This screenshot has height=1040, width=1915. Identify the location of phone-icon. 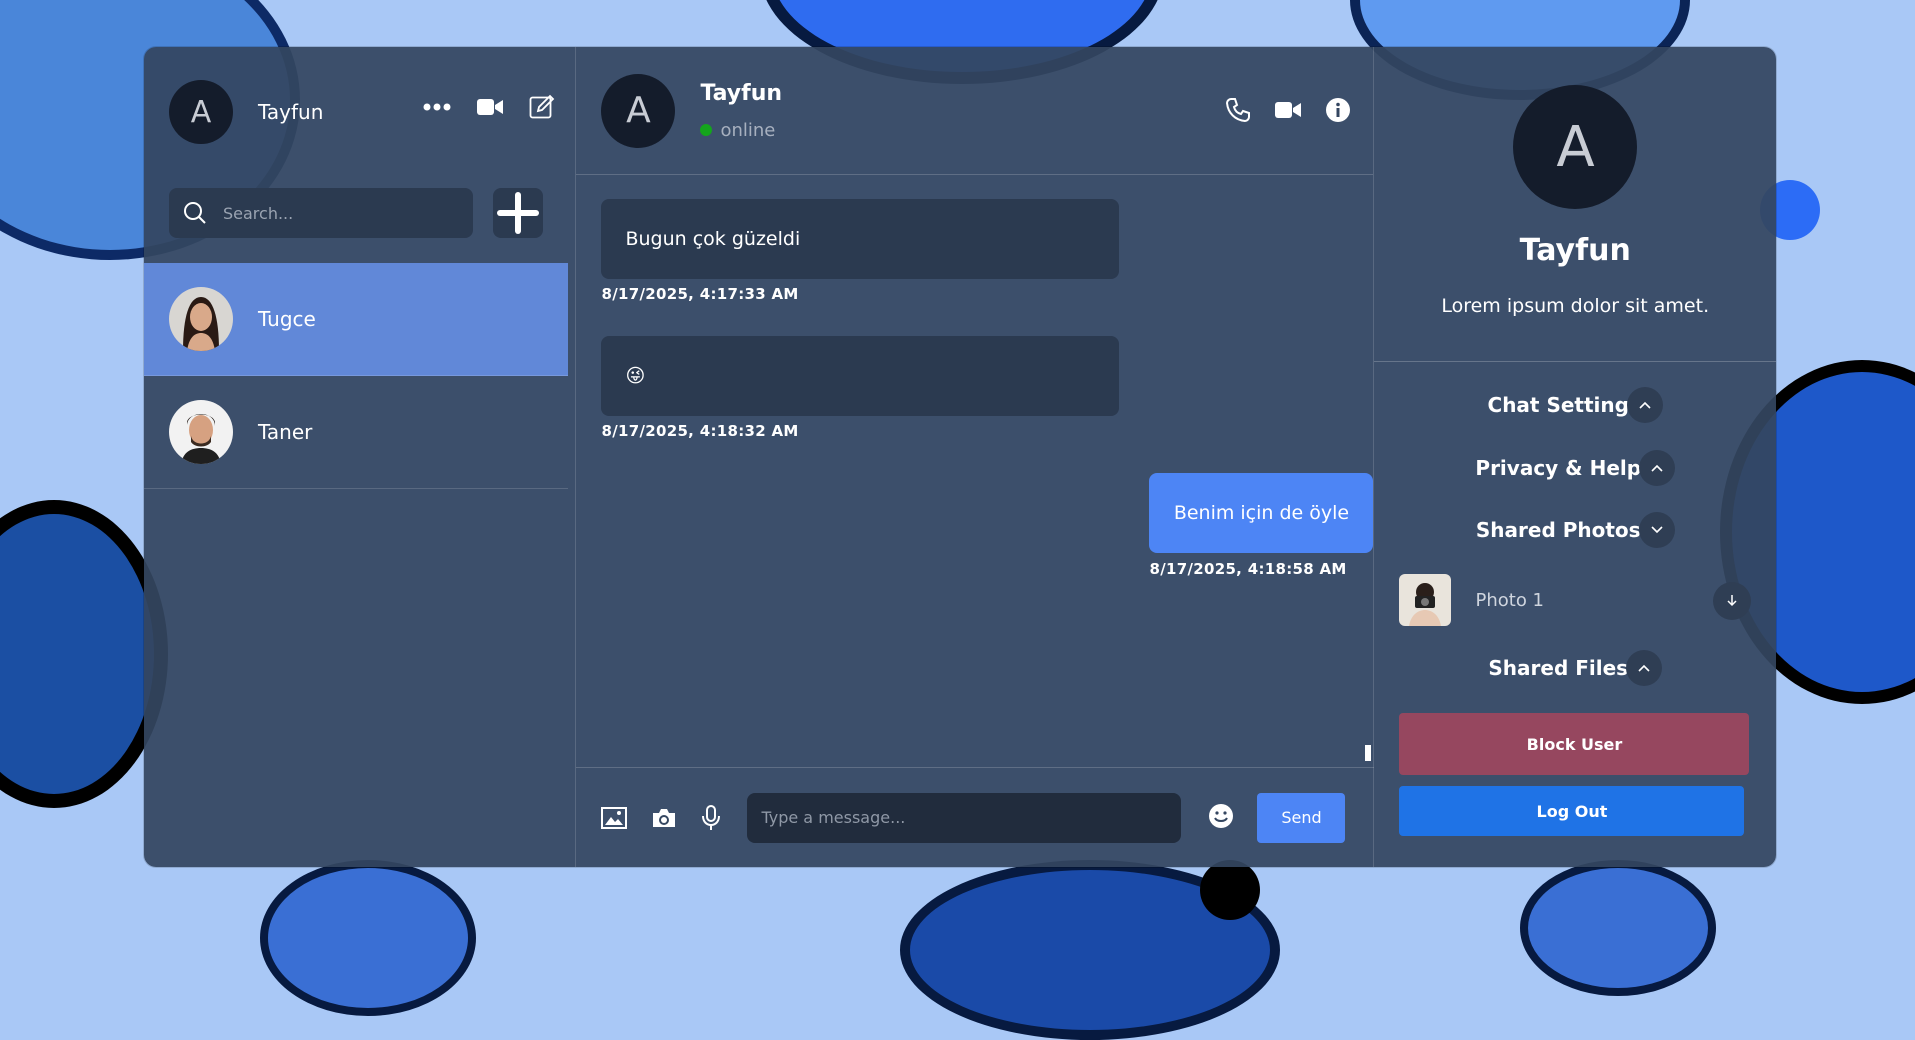
(1238, 110).